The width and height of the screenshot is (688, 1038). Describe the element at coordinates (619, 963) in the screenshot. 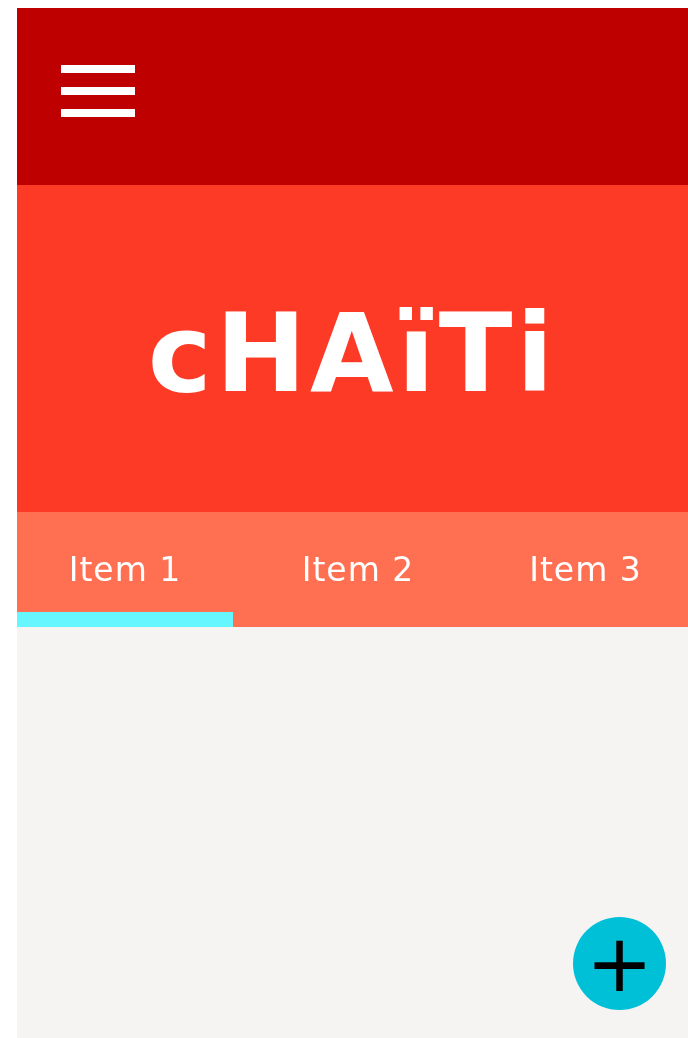

I see `add-button: +` at that location.